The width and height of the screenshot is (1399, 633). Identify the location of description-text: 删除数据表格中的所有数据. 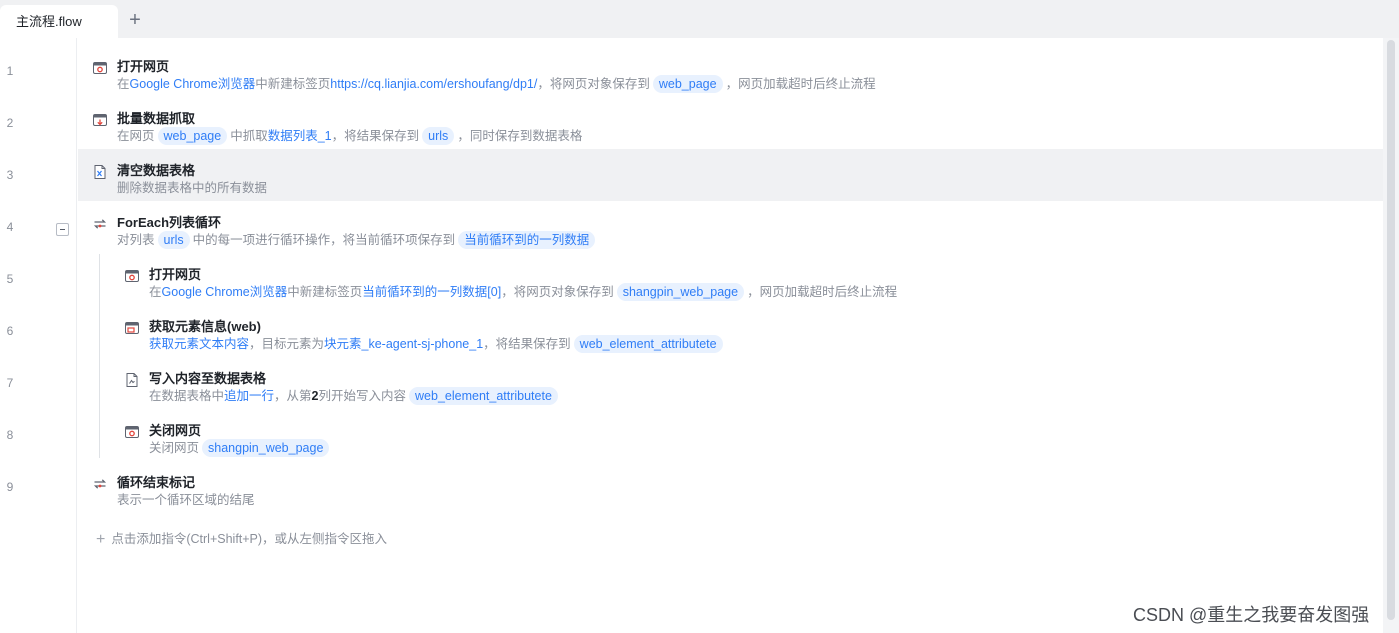
(192, 188).